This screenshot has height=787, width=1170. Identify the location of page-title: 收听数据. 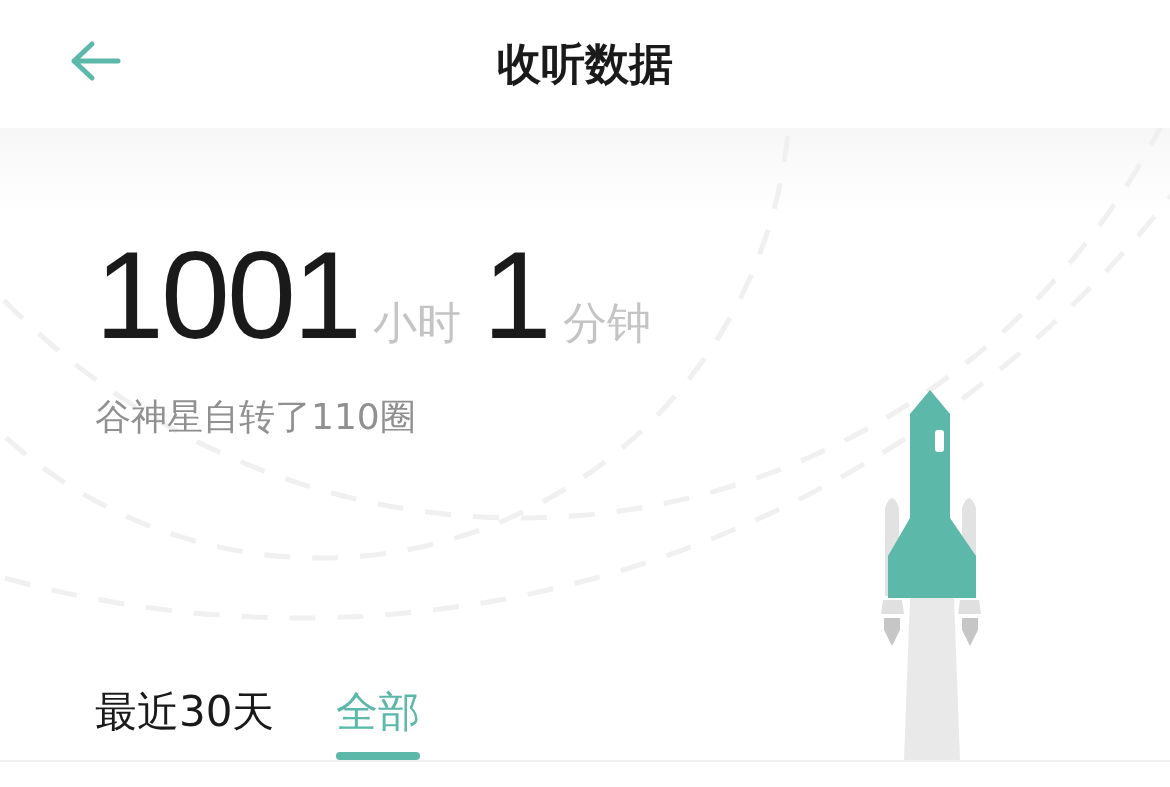
(585, 63).